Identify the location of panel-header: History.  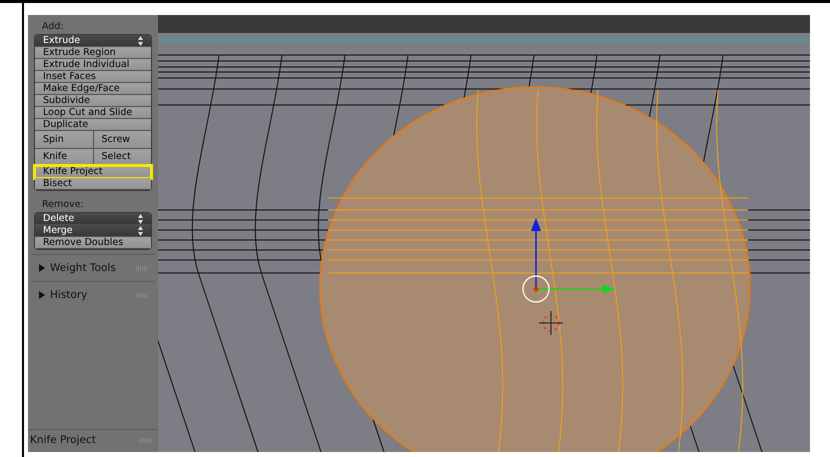
(93, 295).